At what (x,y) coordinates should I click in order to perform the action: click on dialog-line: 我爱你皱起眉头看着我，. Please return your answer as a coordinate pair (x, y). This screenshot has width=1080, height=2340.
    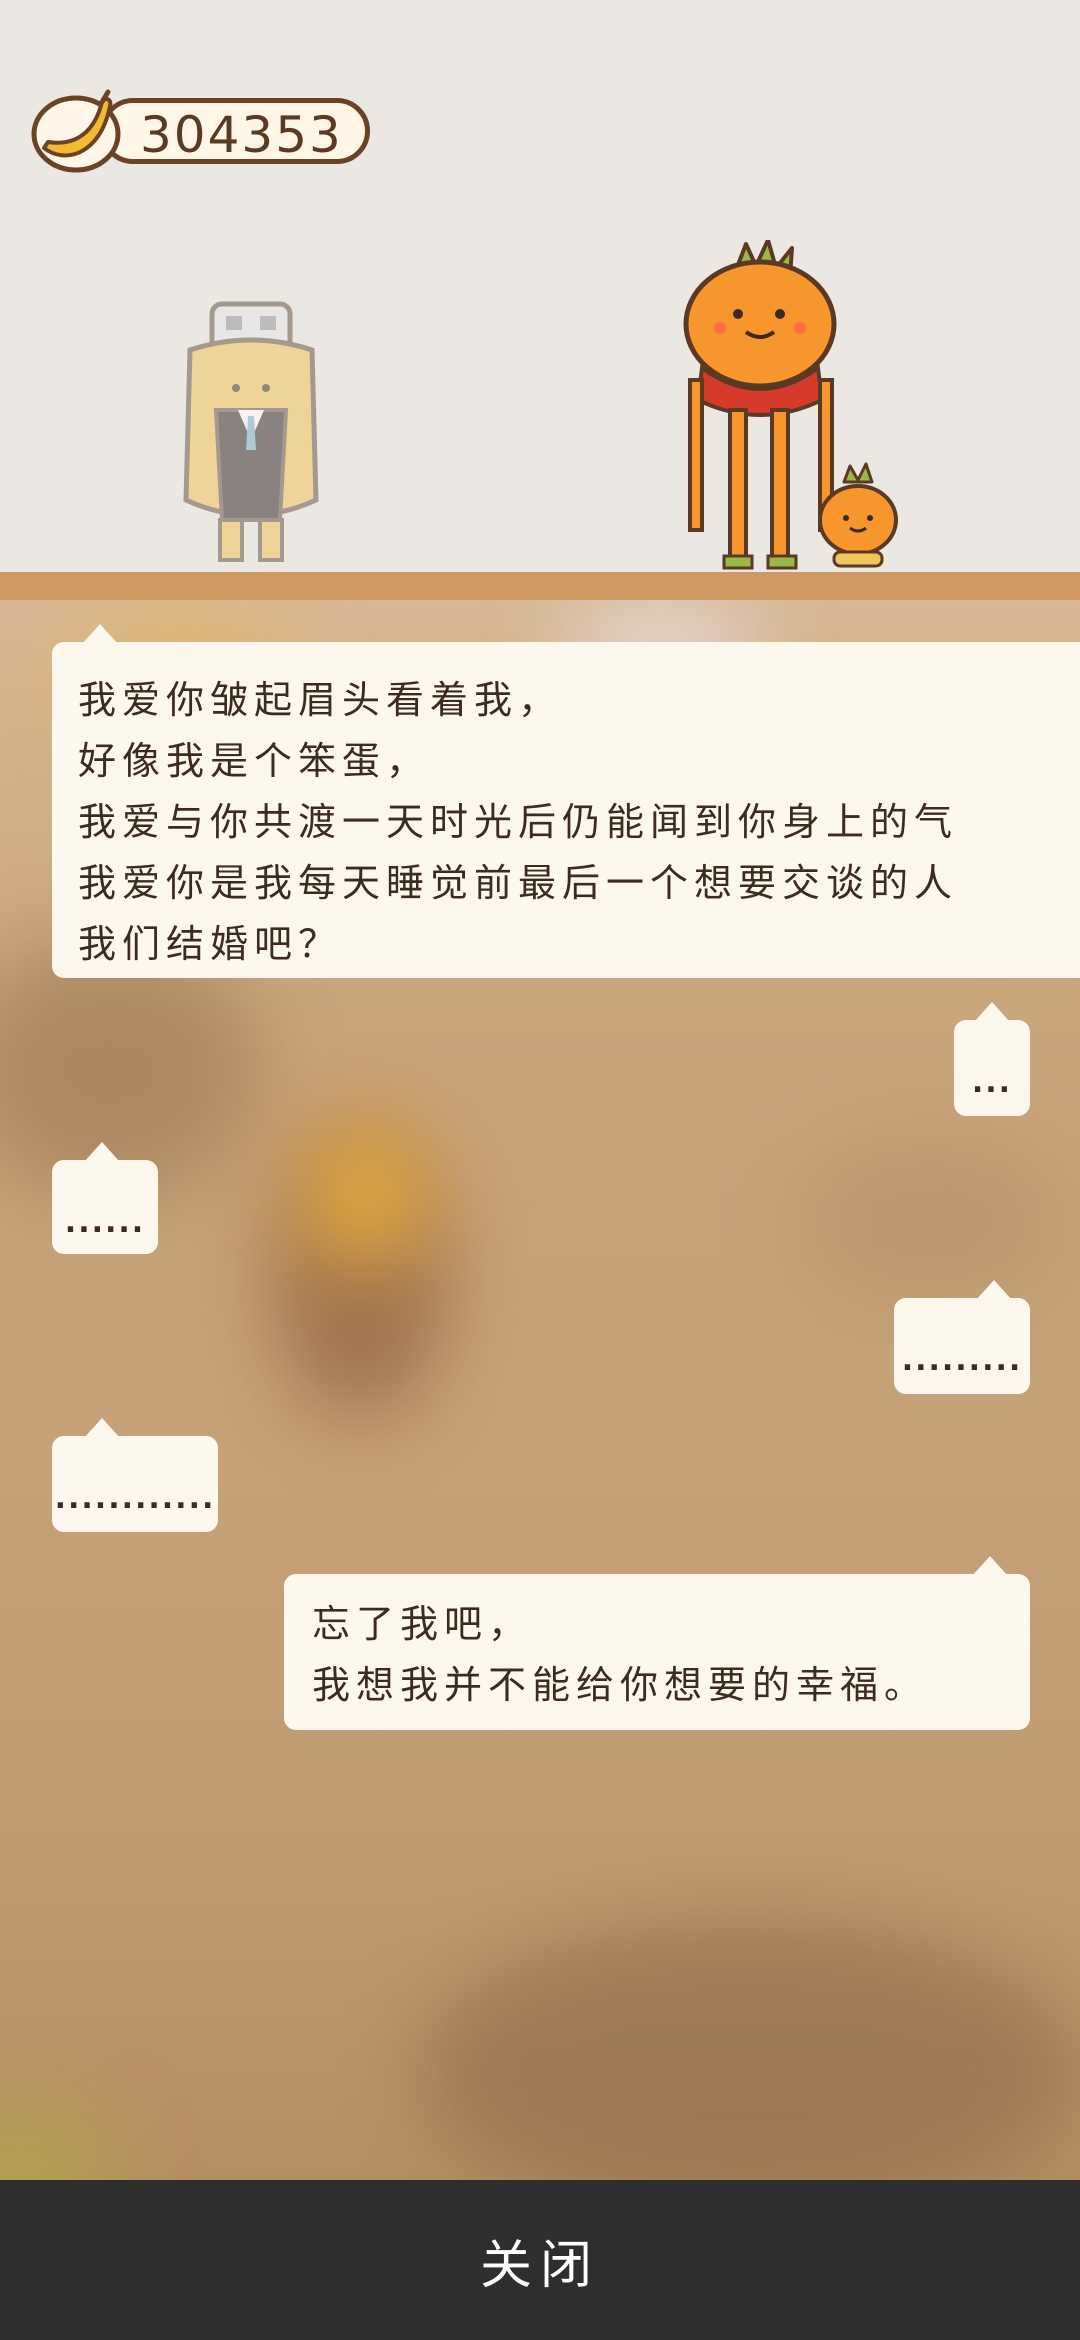
    Looking at the image, I should click on (320, 700).